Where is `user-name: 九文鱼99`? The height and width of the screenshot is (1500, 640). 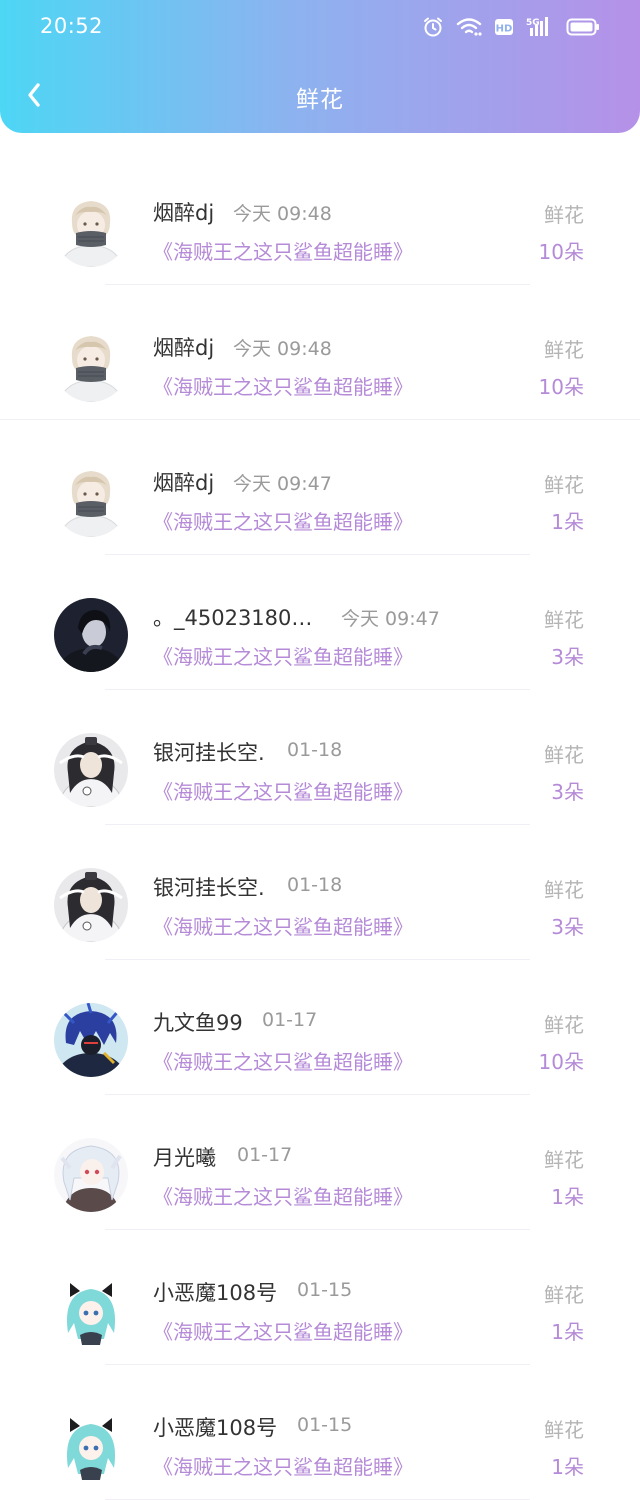 user-name: 九文鱼99 is located at coordinates (198, 1022).